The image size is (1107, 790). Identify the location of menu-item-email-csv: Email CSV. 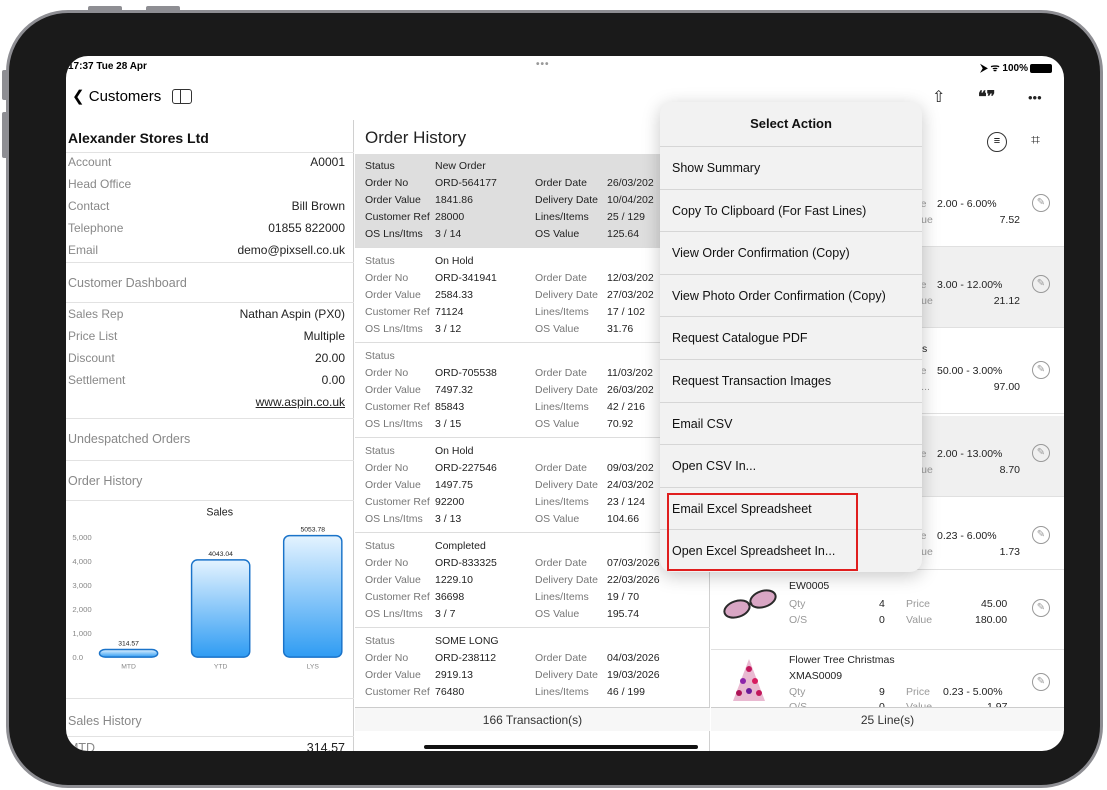
(791, 423).